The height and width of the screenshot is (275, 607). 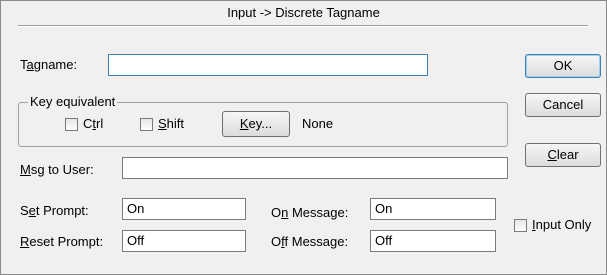 I want to click on key-value-text: None, so click(x=318, y=123).